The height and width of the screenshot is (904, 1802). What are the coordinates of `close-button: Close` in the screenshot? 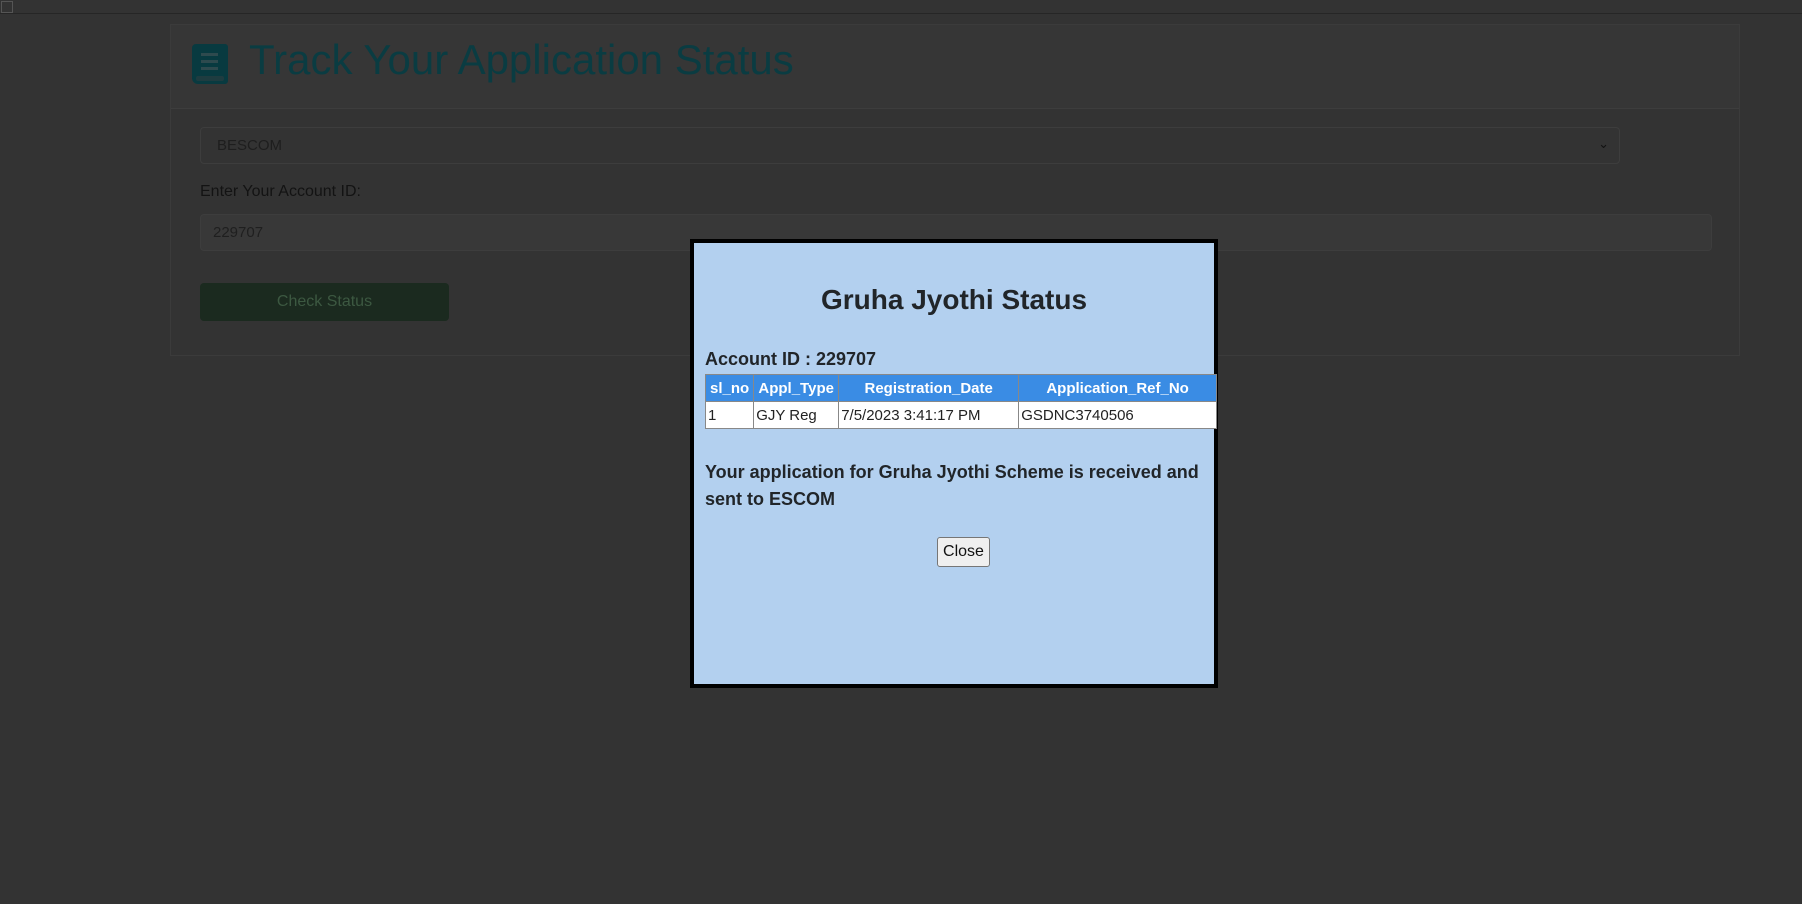 It's located at (963, 552).